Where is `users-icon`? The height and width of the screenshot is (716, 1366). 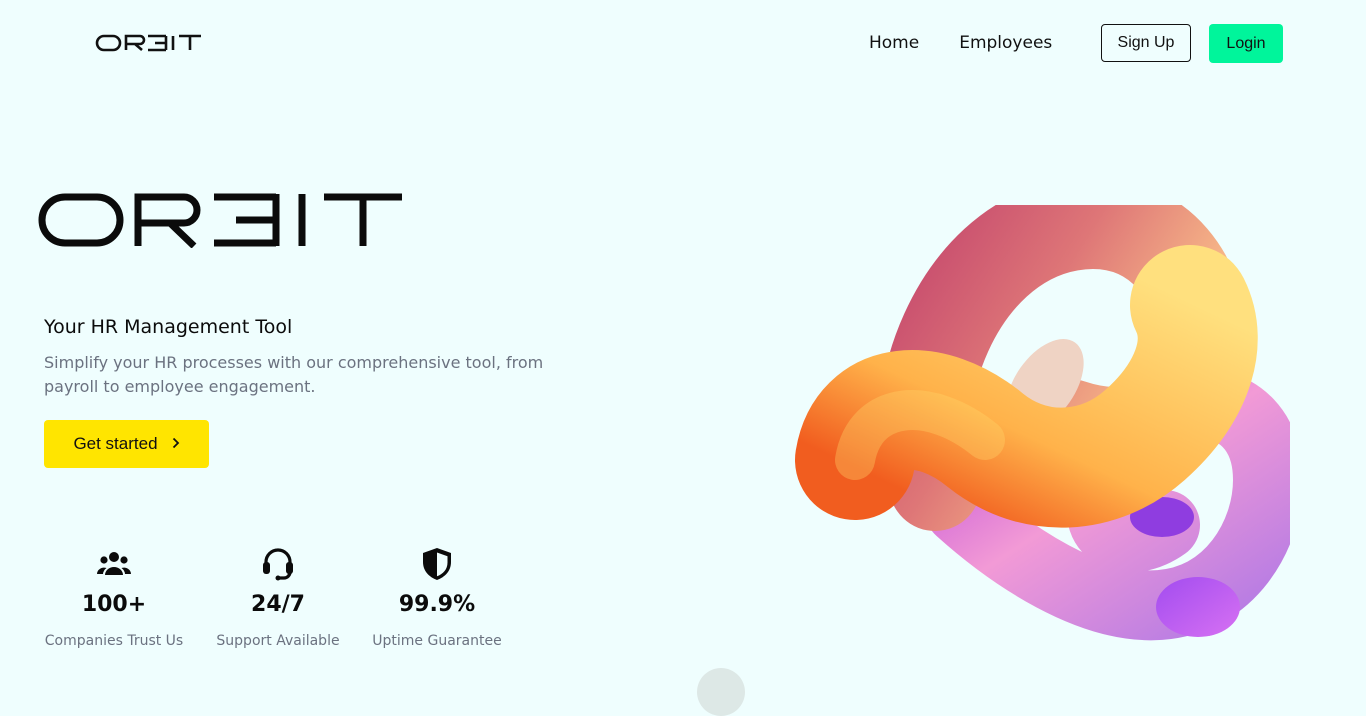 users-icon is located at coordinates (114, 563).